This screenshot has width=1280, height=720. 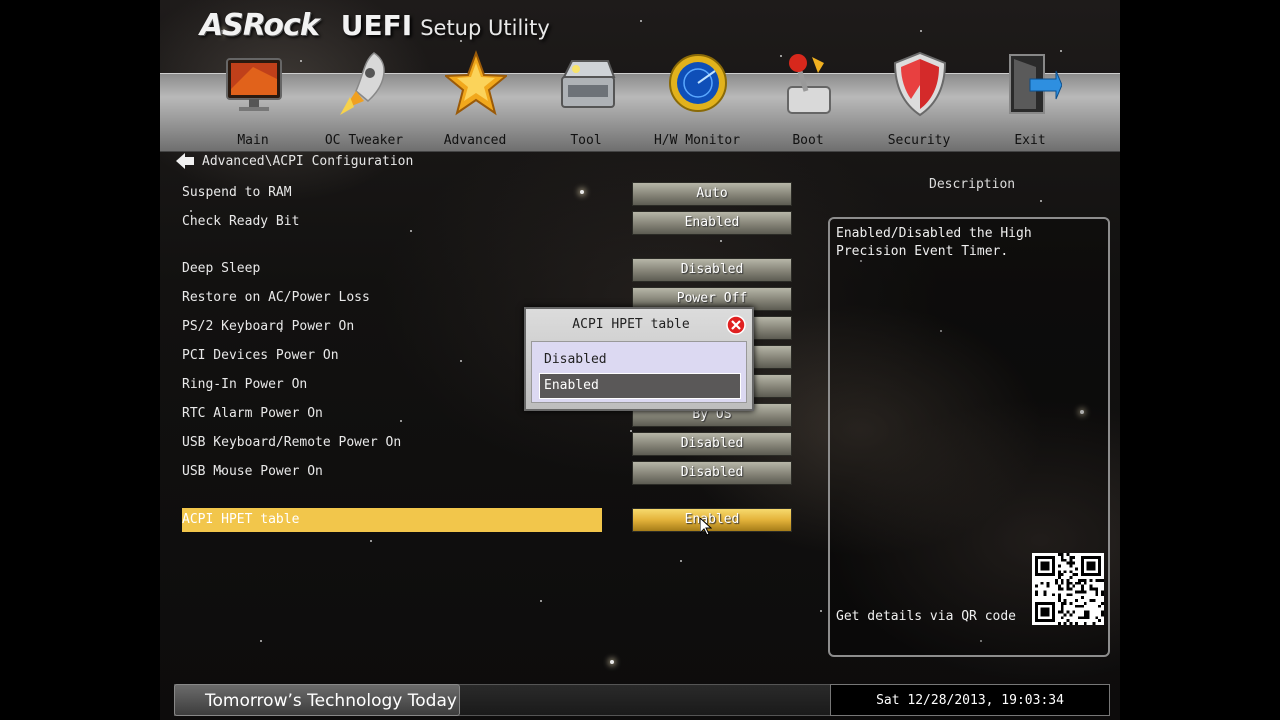 What do you see at coordinates (485, 28) in the screenshot?
I see `setup-utility-title: Setup Utility` at bounding box center [485, 28].